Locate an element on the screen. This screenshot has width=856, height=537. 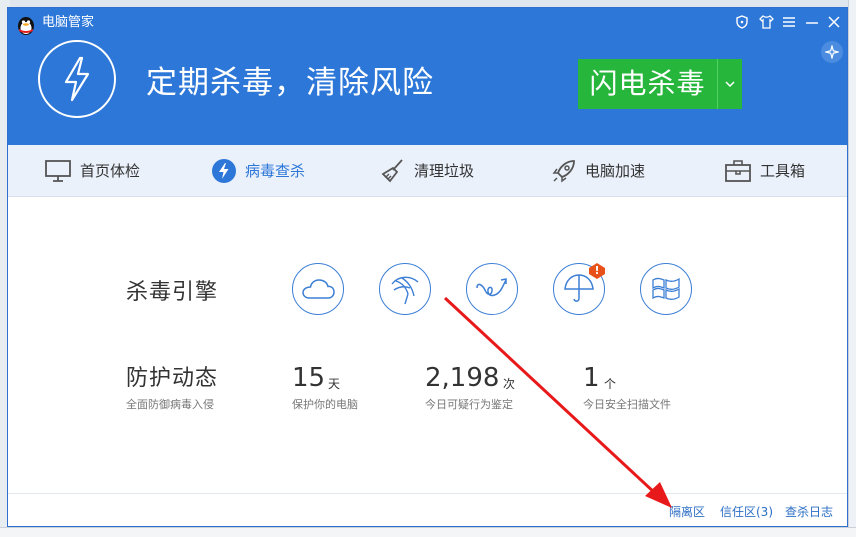
close-icon is located at coordinates (834, 22).